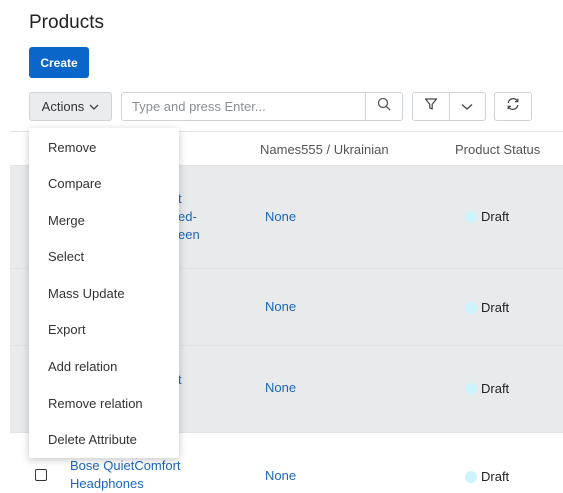 Image resolution: width=563 pixels, height=493 pixels. I want to click on menu-item-remove-relation: Remove relation, so click(95, 403).